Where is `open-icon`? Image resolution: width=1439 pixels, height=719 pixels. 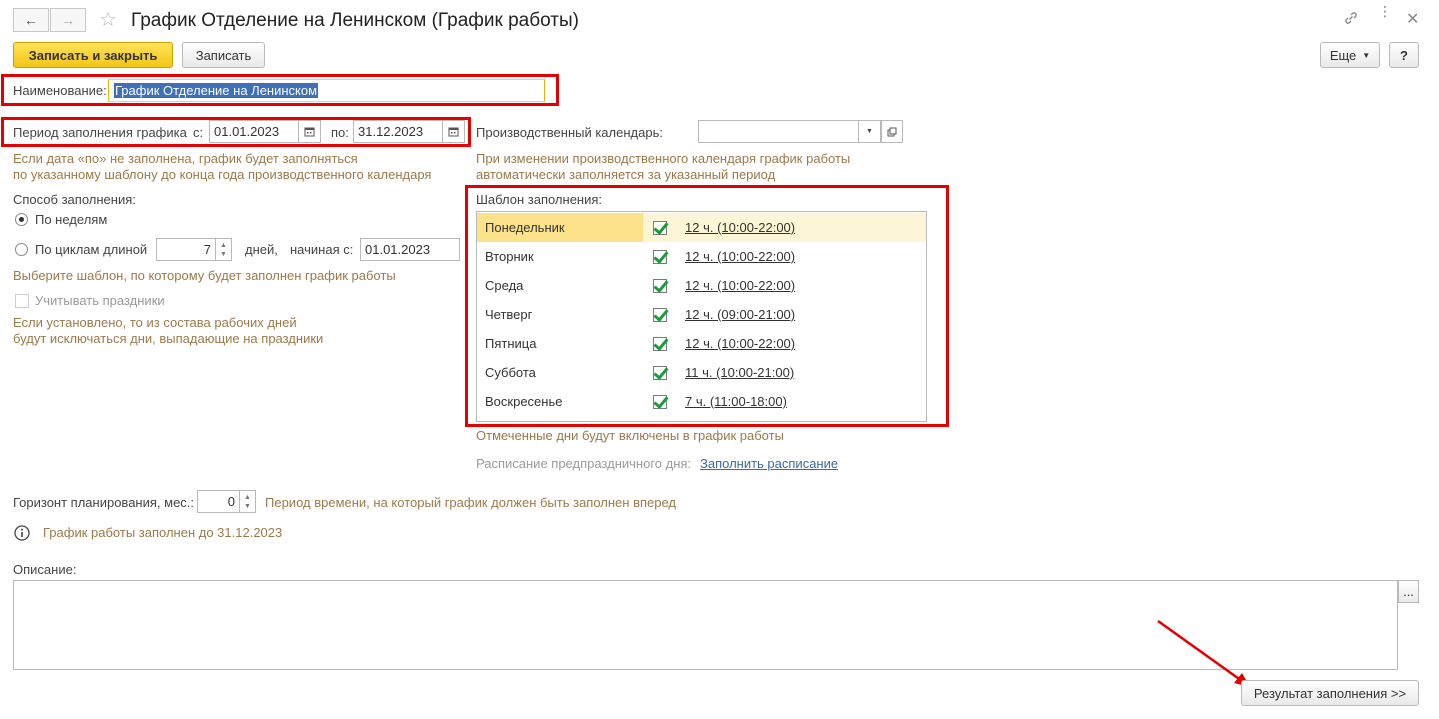 open-icon is located at coordinates (892, 131).